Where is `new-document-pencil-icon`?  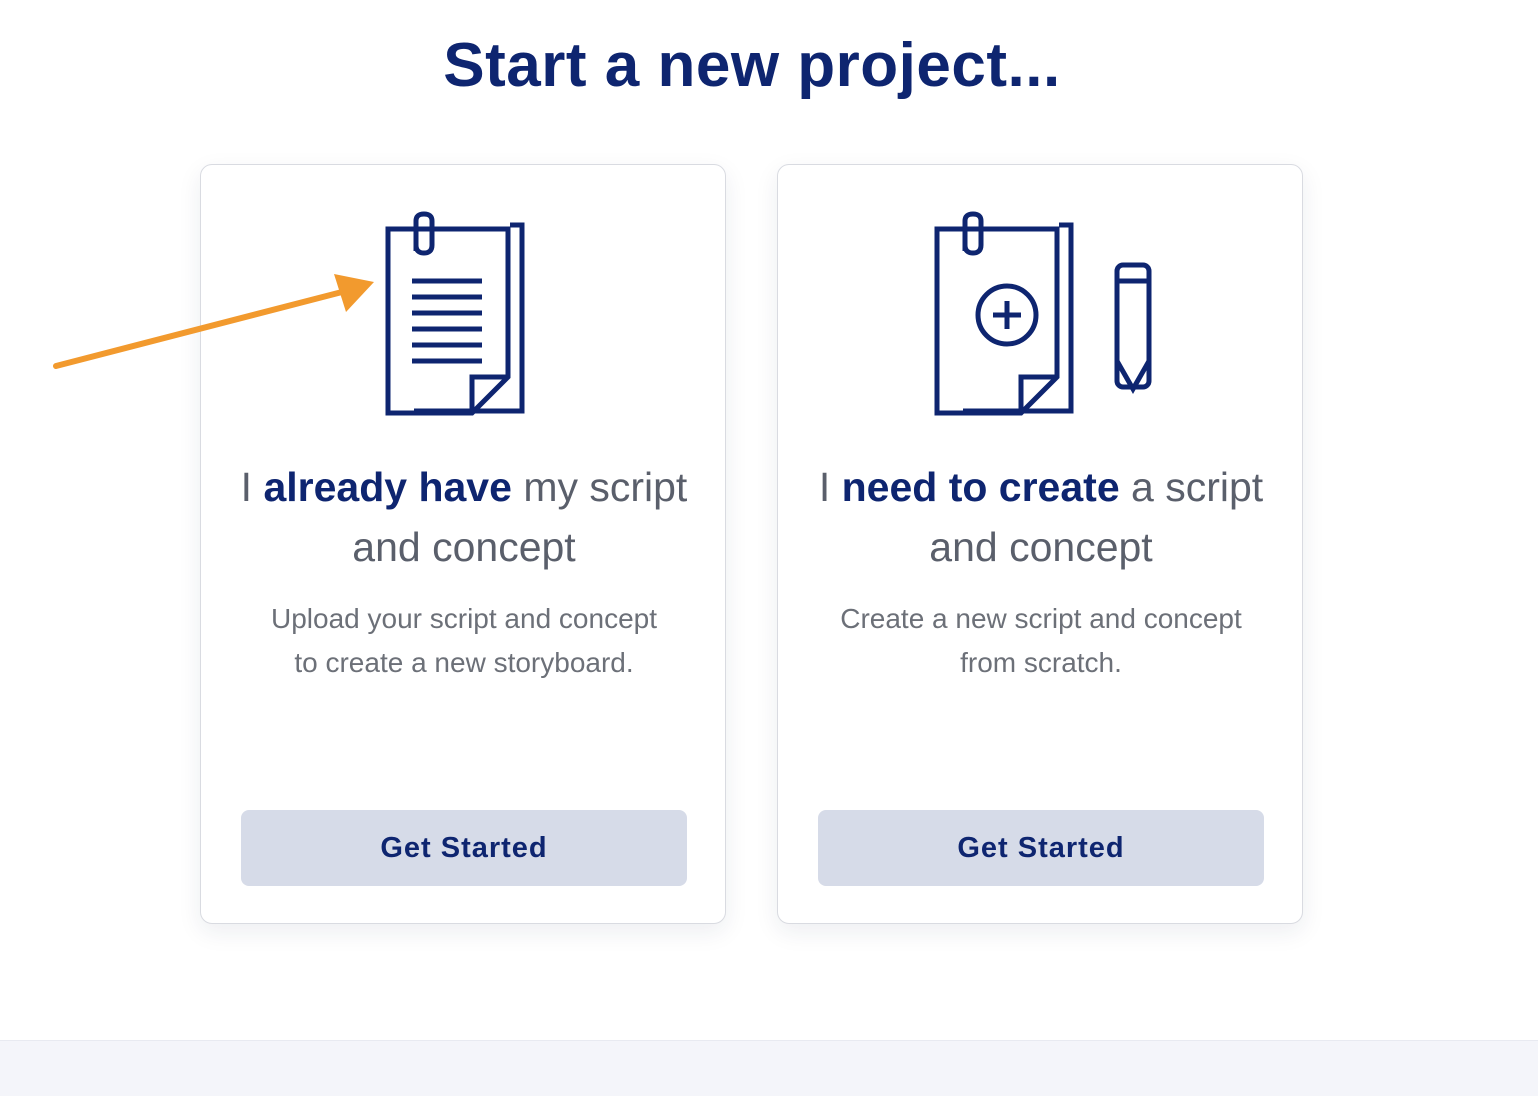
new-document-pencil-icon is located at coordinates (1041, 316).